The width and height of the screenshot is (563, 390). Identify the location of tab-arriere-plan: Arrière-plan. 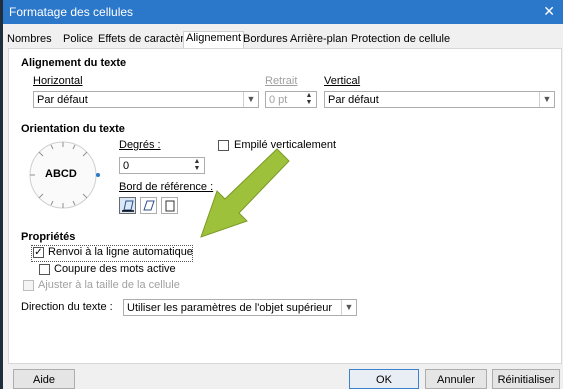
(318, 40).